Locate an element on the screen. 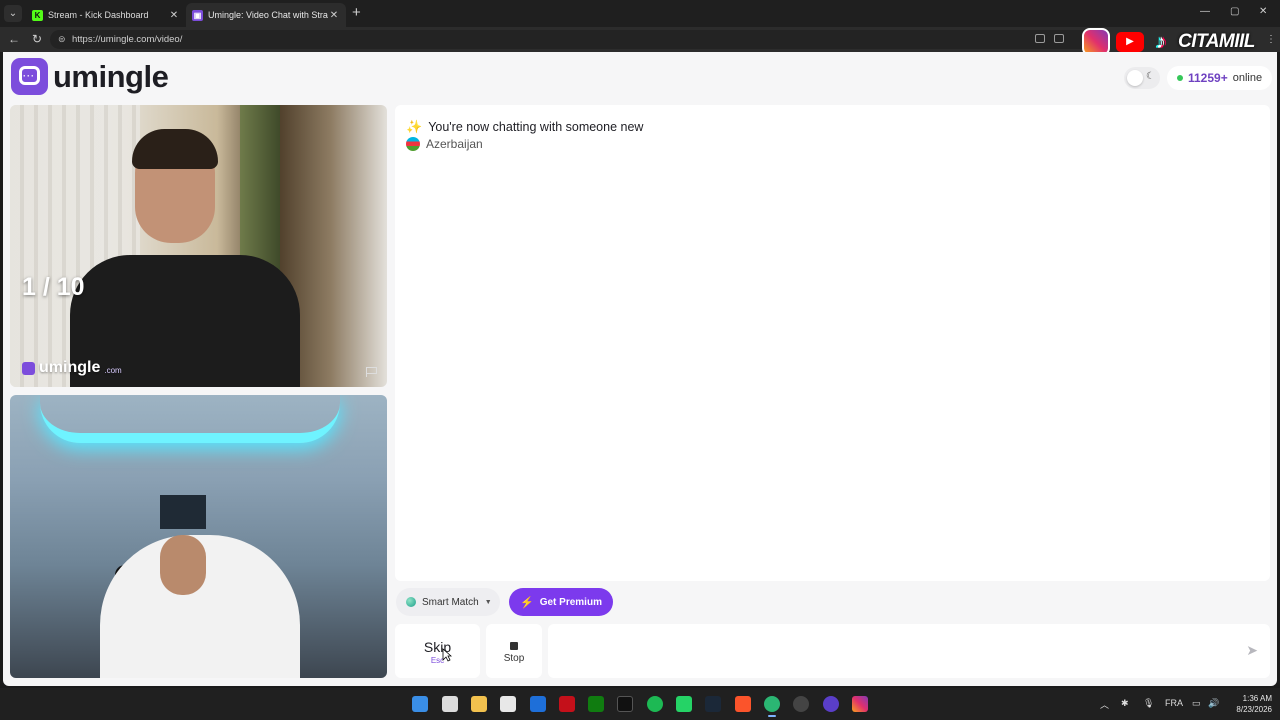 The height and width of the screenshot is (720, 1280). instagram-icon is located at coordinates (860, 704).